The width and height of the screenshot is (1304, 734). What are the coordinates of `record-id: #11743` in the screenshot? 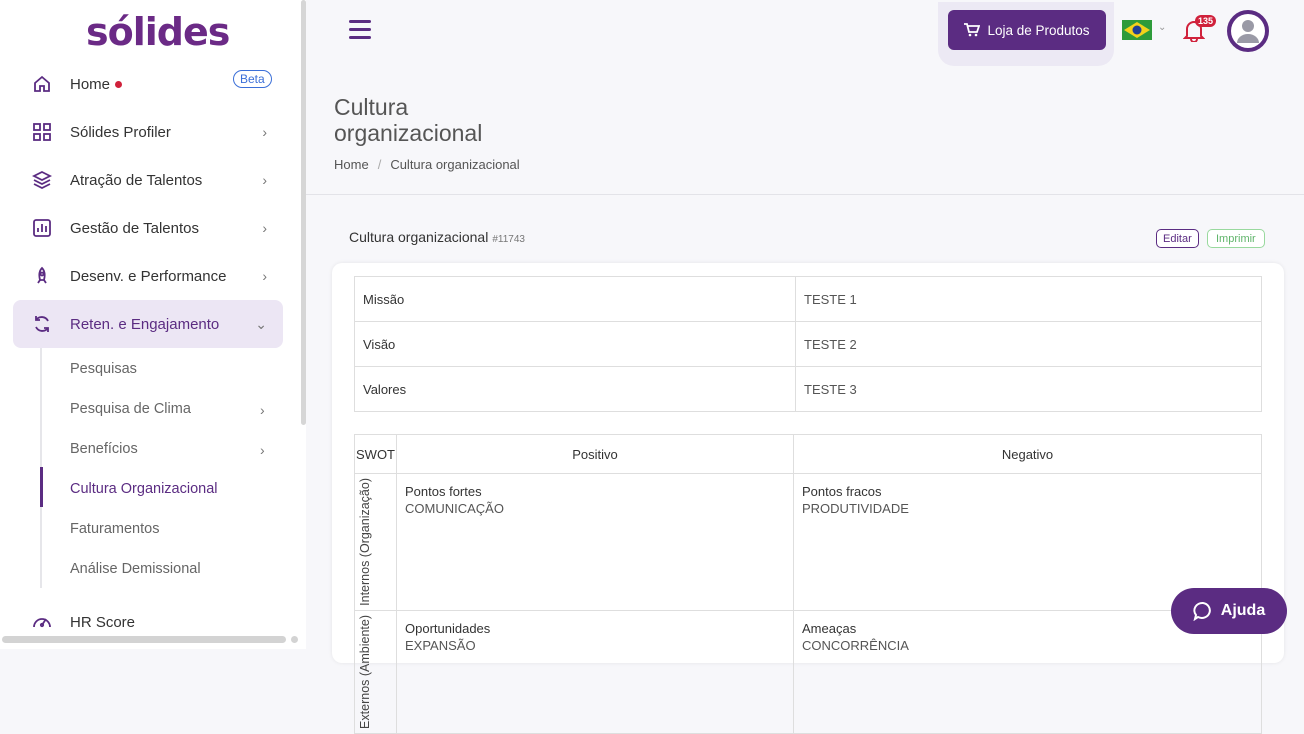 It's located at (508, 239).